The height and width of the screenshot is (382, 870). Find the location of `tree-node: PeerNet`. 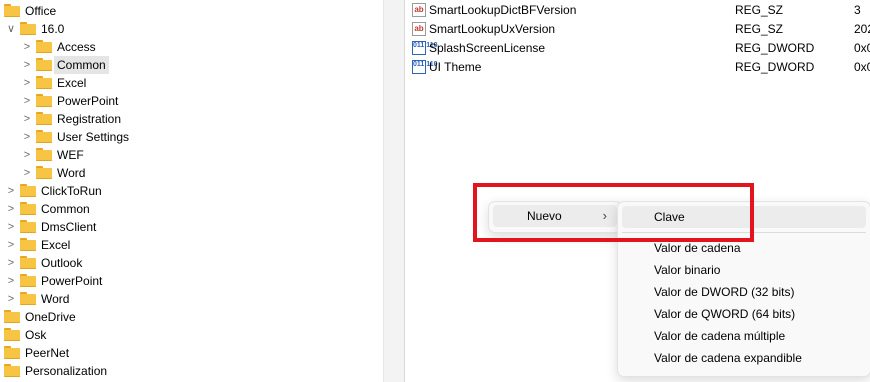

tree-node: PeerNet is located at coordinates (191, 353).